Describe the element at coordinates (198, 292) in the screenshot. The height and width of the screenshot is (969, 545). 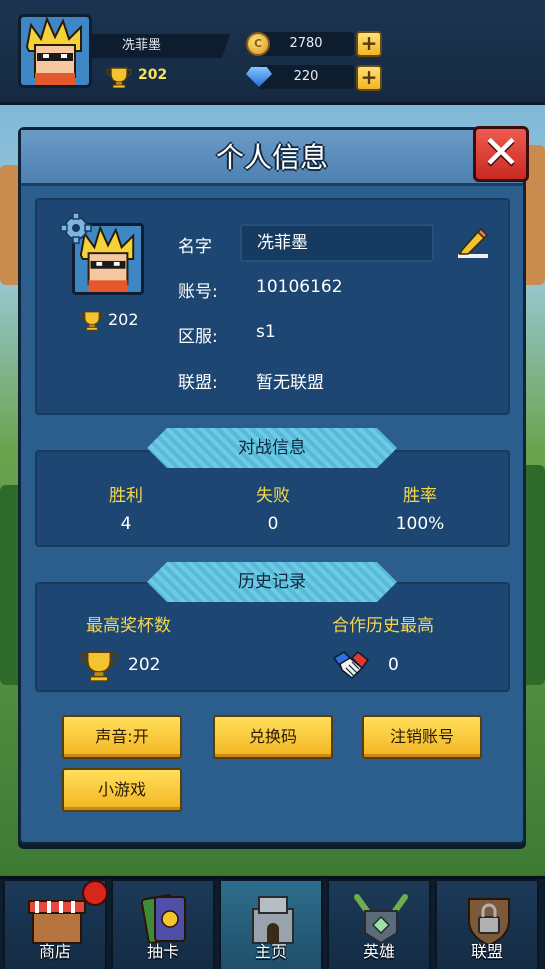
I see `account-label: 账号:` at that location.